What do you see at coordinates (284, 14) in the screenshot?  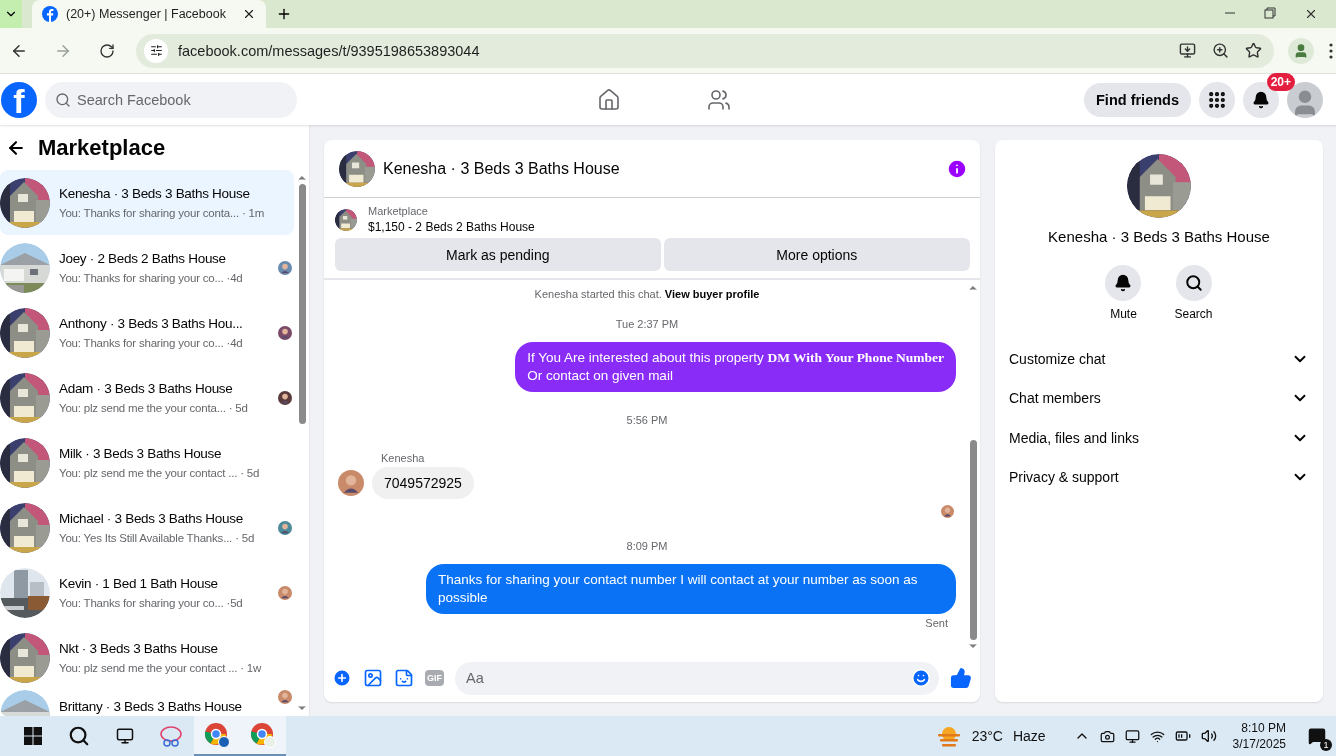 I see `new-tab-icon` at bounding box center [284, 14].